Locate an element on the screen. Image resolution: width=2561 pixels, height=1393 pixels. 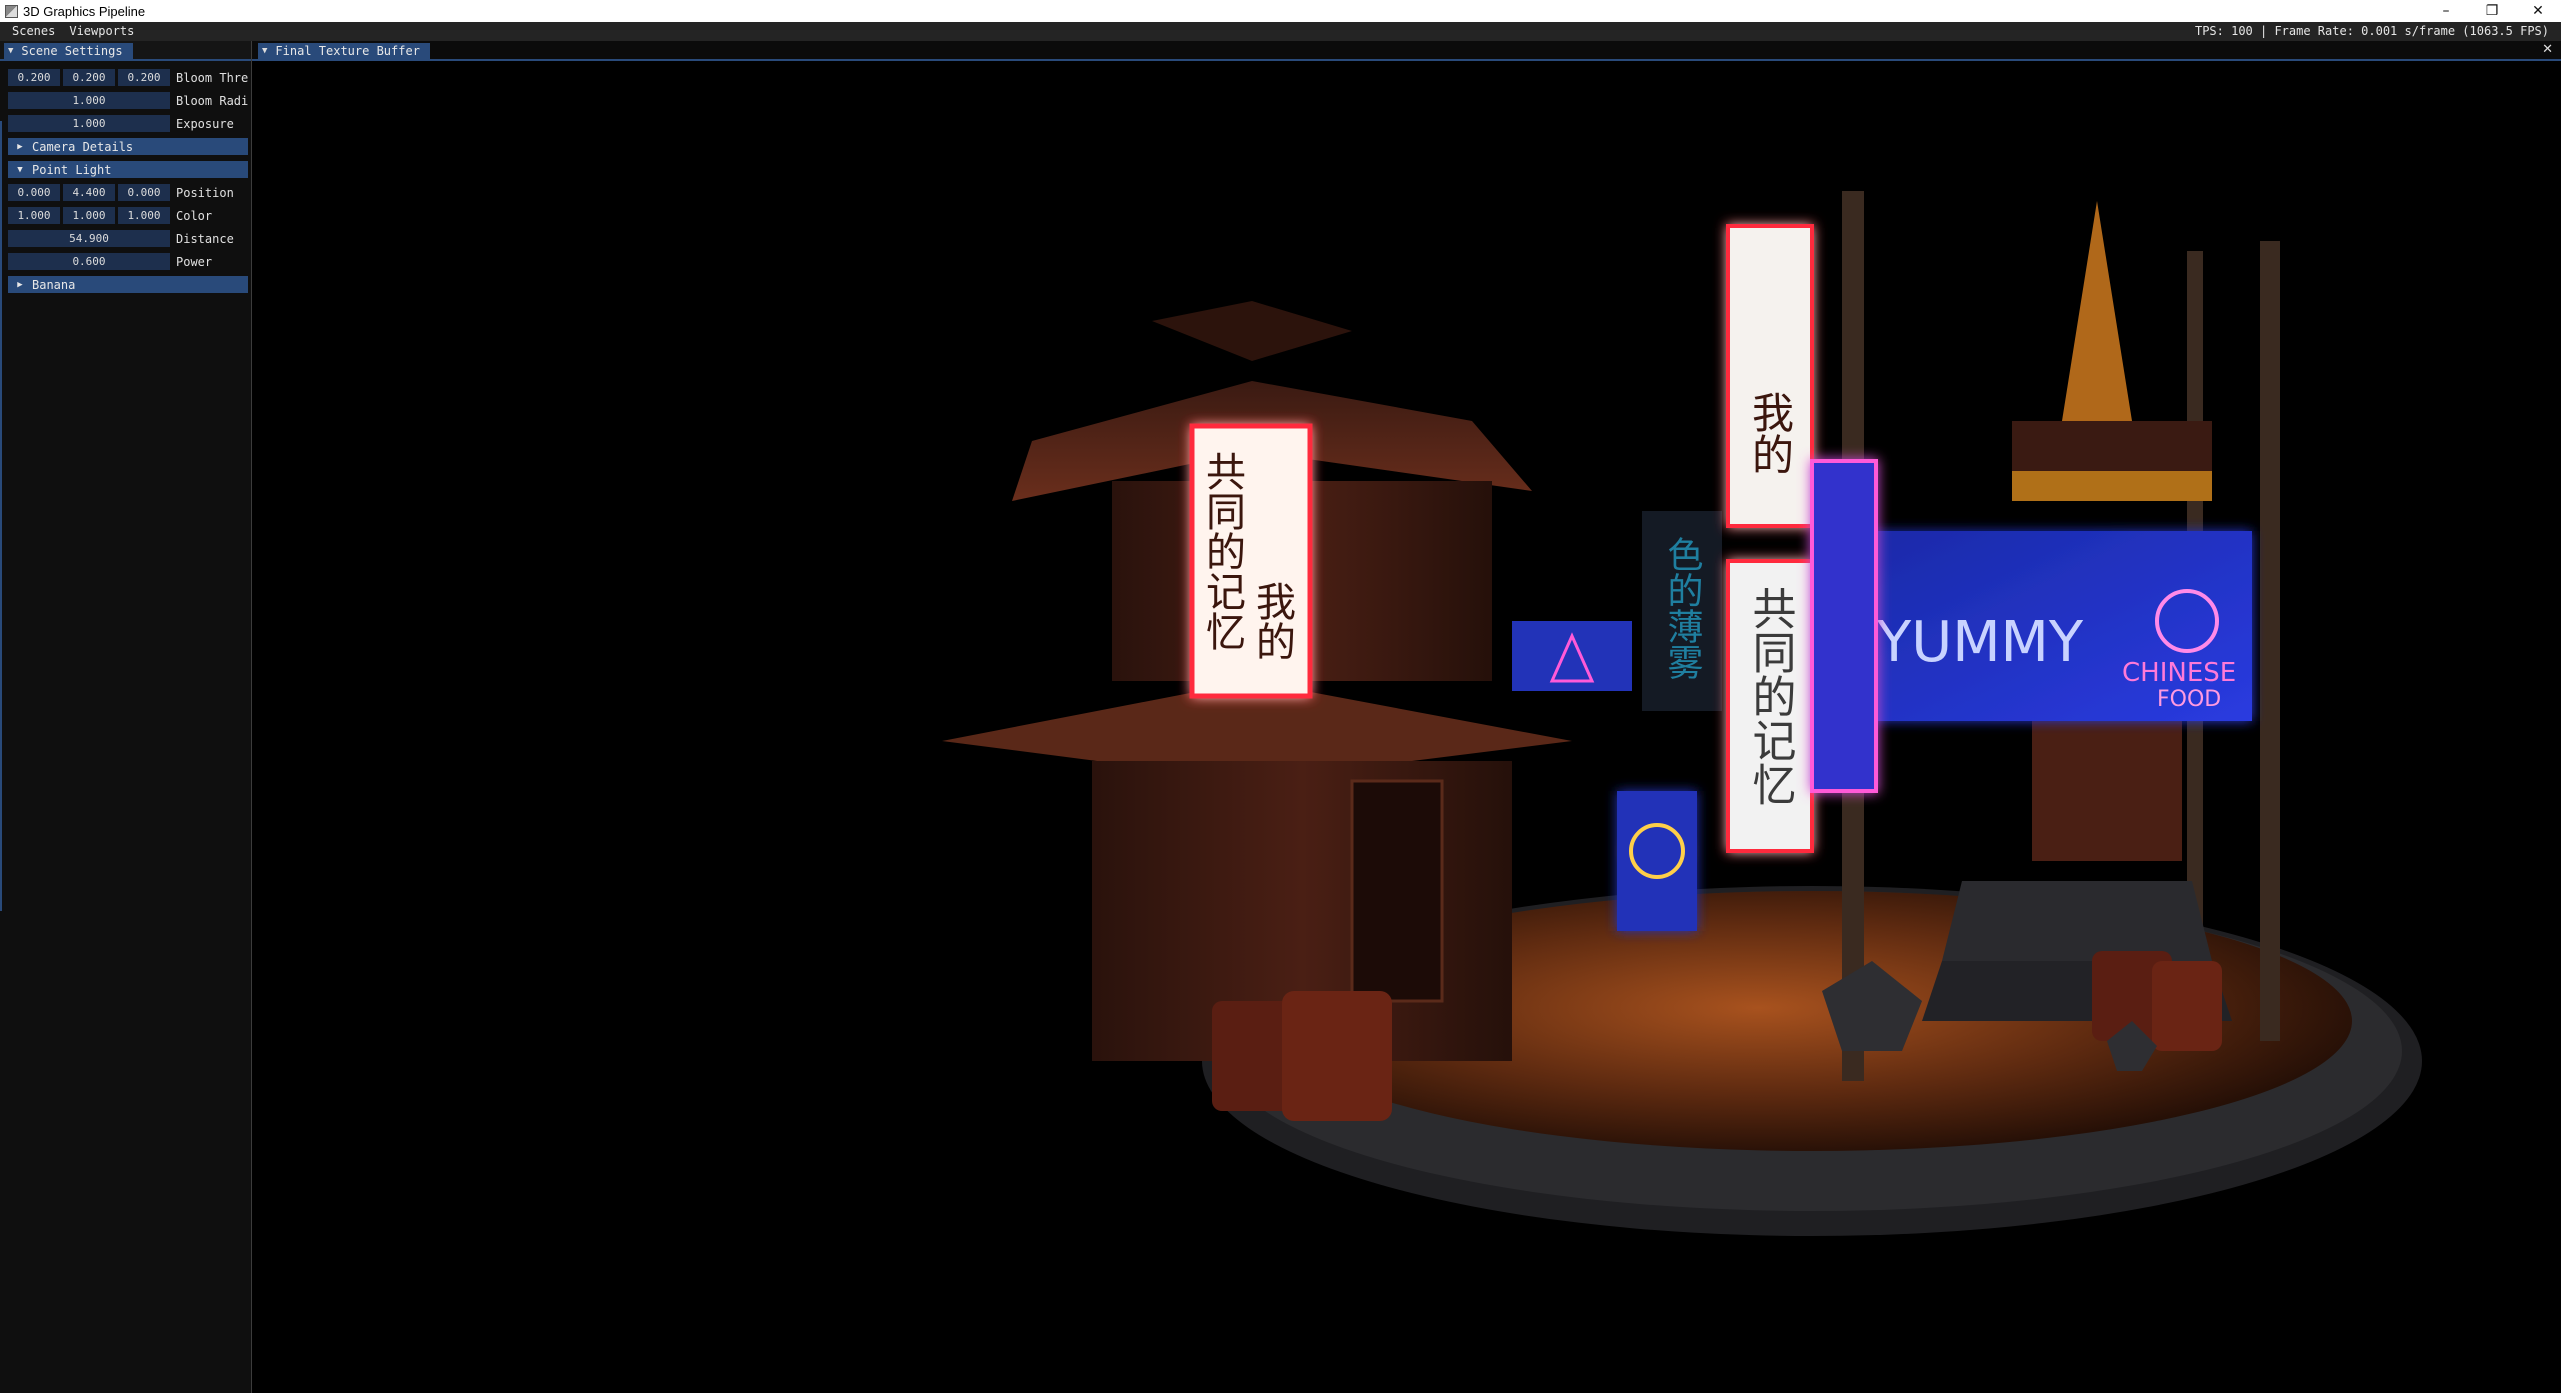
viewport-close-icon: ✕ is located at coordinates (2547, 49).